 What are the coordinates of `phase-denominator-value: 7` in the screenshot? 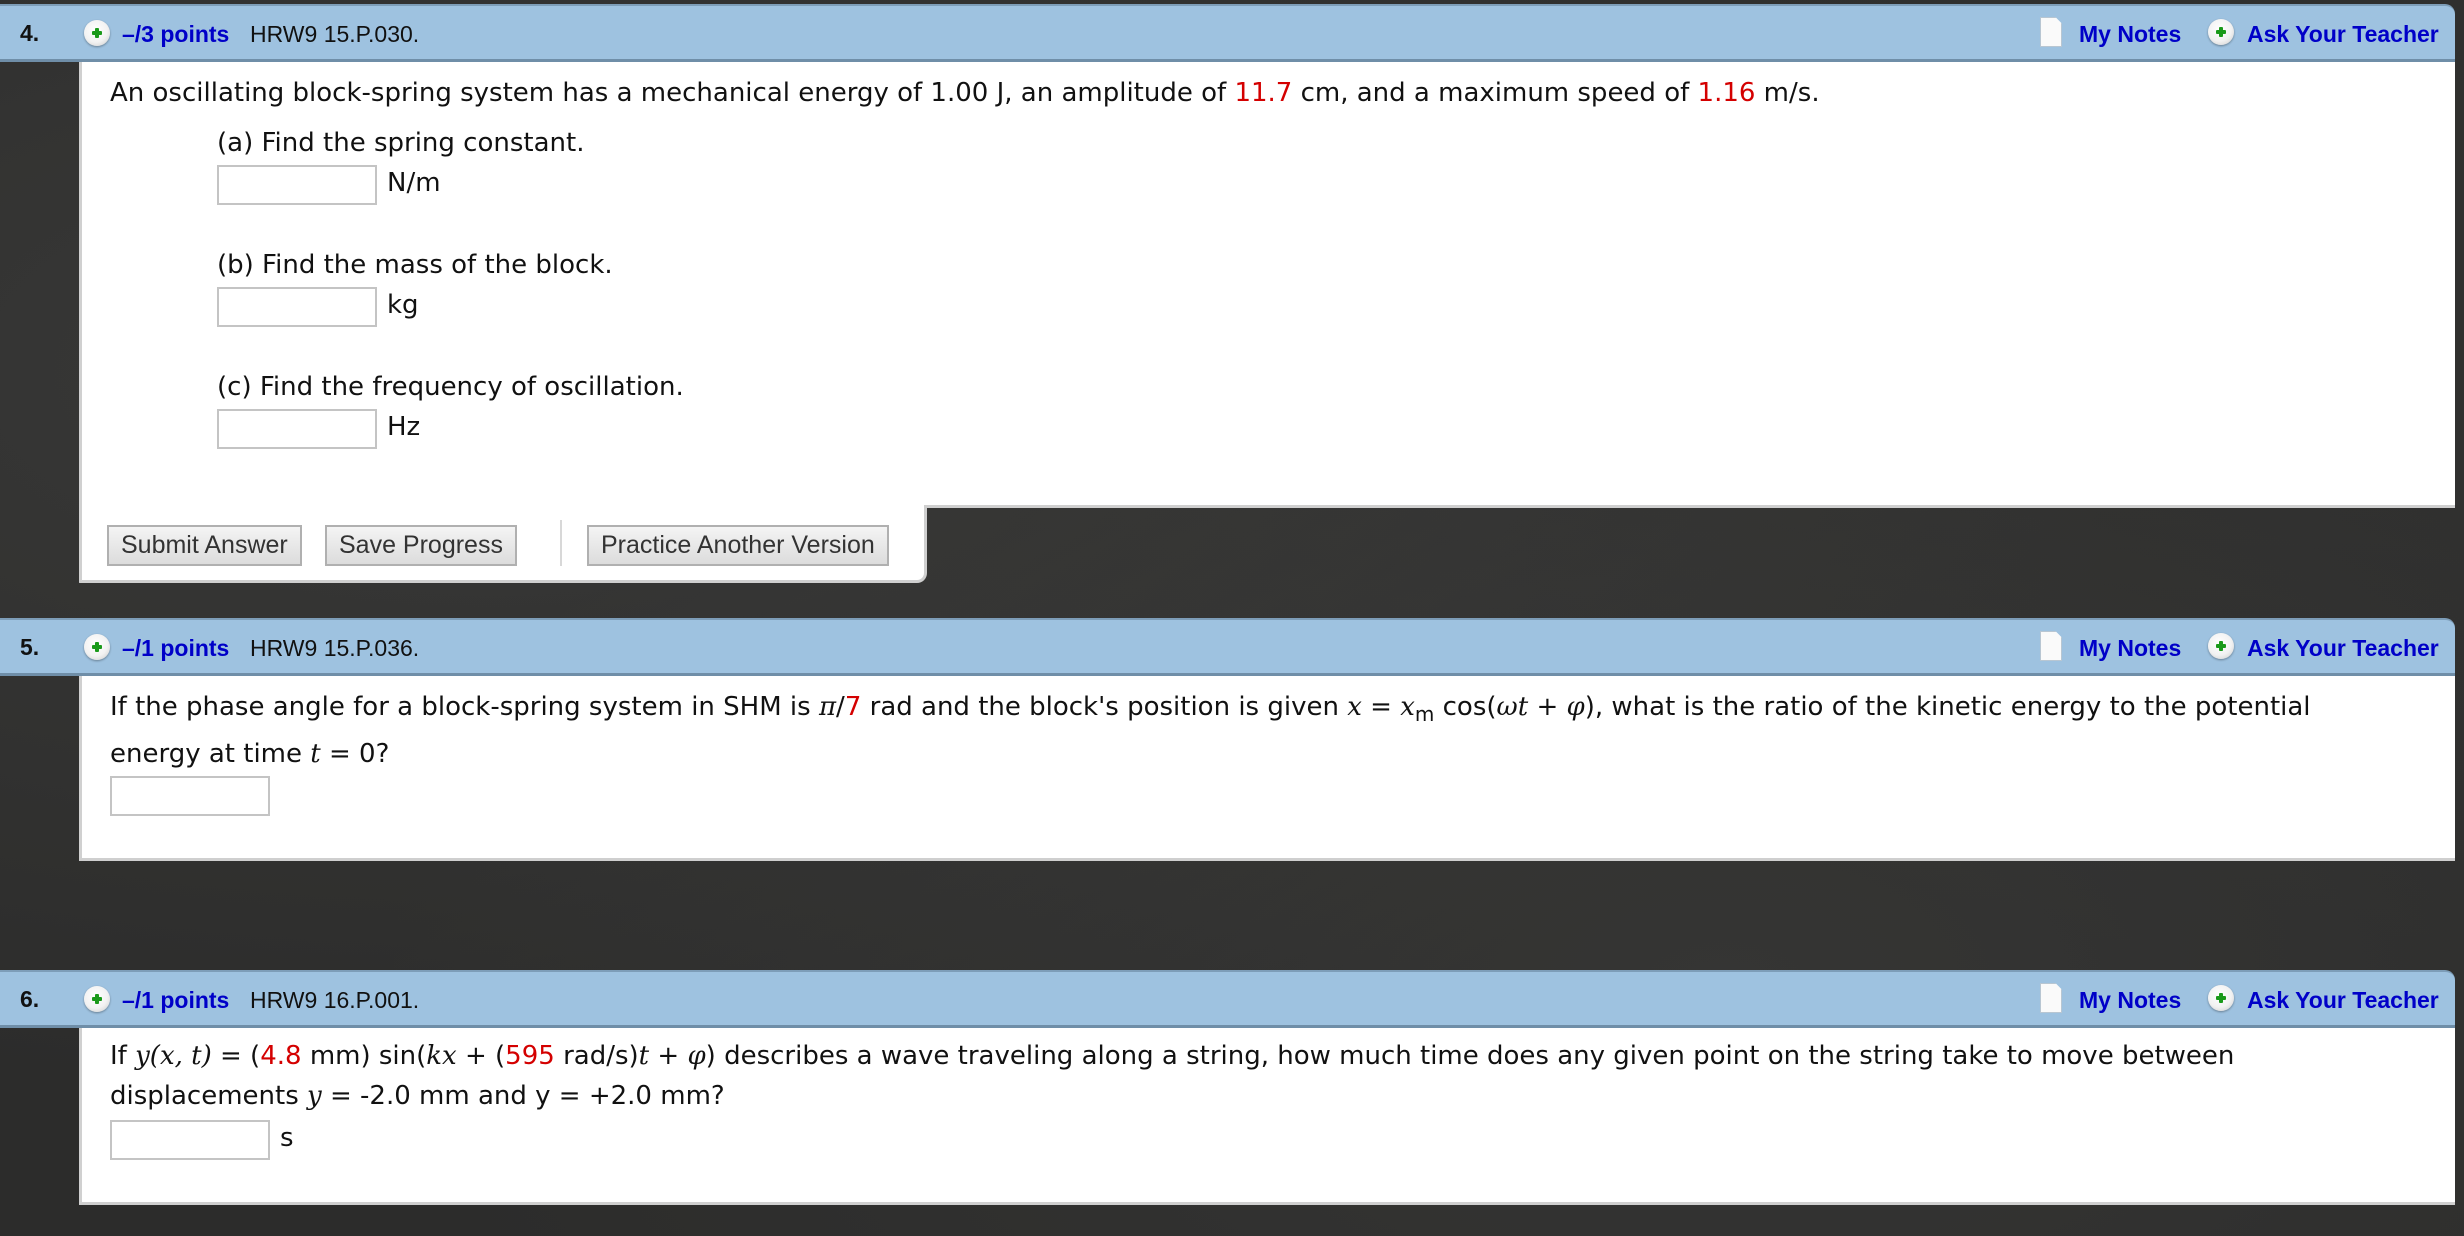 It's located at (853, 707).